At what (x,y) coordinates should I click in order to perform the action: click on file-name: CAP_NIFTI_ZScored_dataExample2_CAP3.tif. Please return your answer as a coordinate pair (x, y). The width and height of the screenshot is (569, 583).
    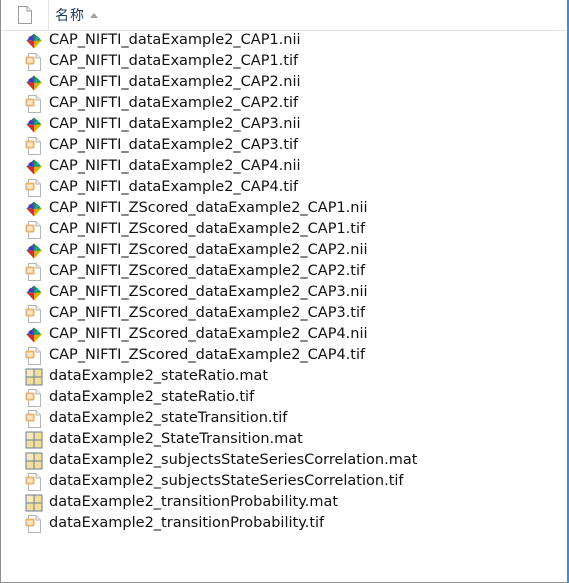
    Looking at the image, I should click on (207, 313).